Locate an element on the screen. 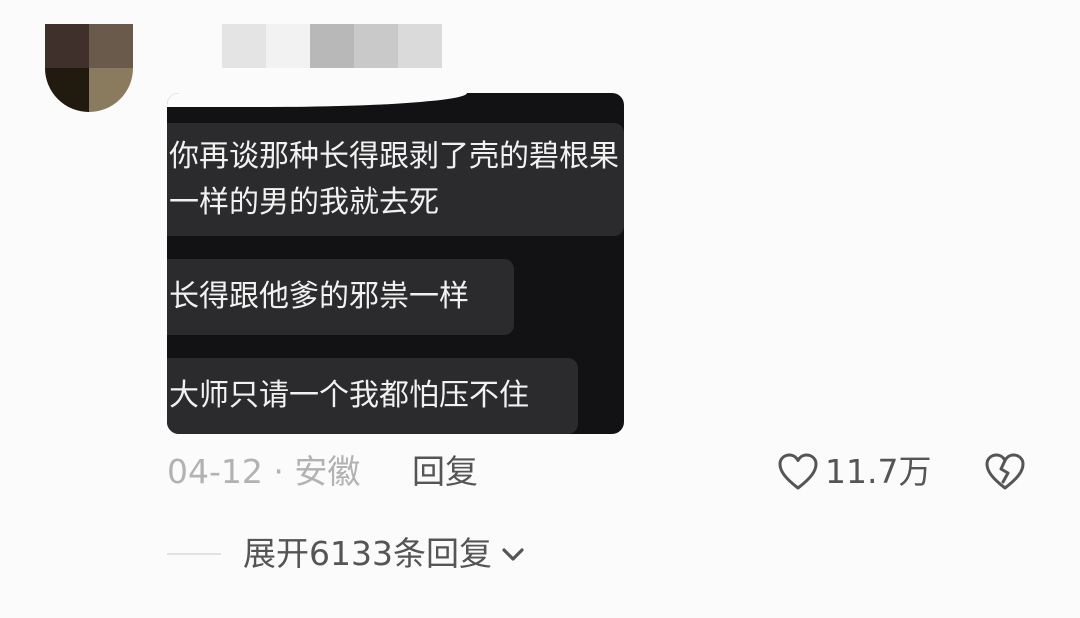 This screenshot has width=1080, height=618. chat-bubble: 你再谈那种长得跟剥了壳的碧根果 一样的男的我就去死 is located at coordinates (395, 179).